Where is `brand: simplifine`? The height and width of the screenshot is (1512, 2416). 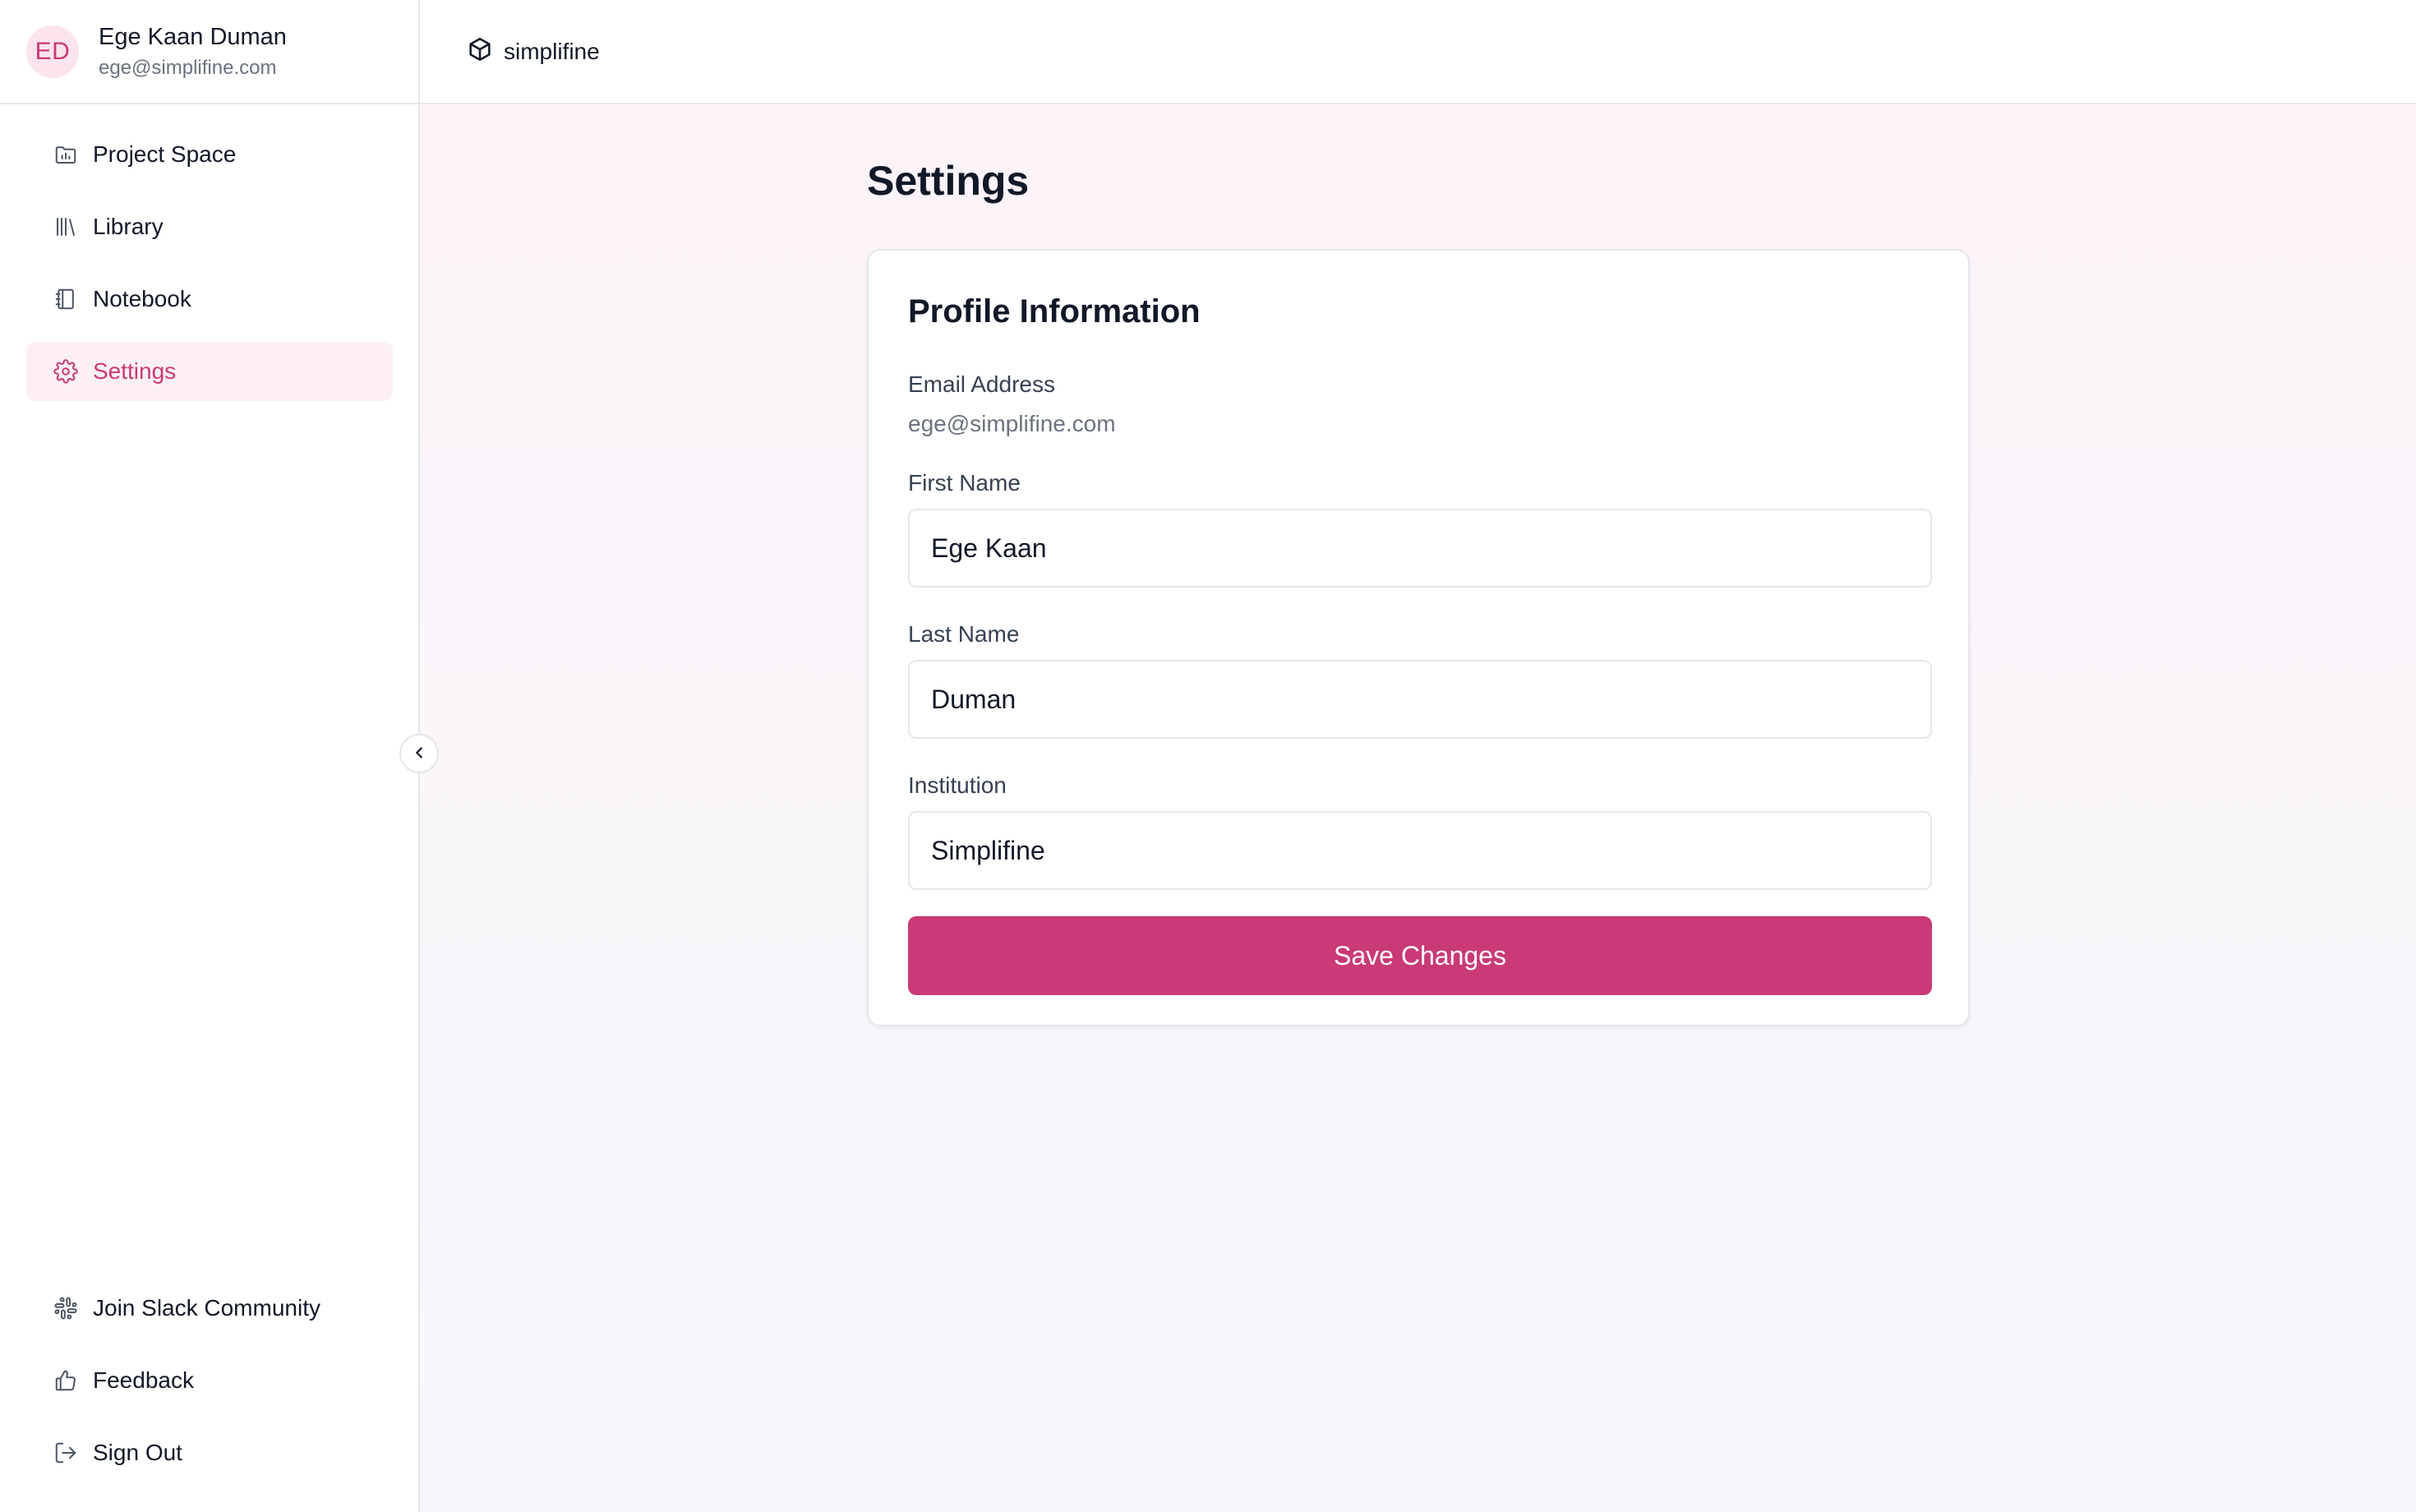 brand: simplifine is located at coordinates (533, 51).